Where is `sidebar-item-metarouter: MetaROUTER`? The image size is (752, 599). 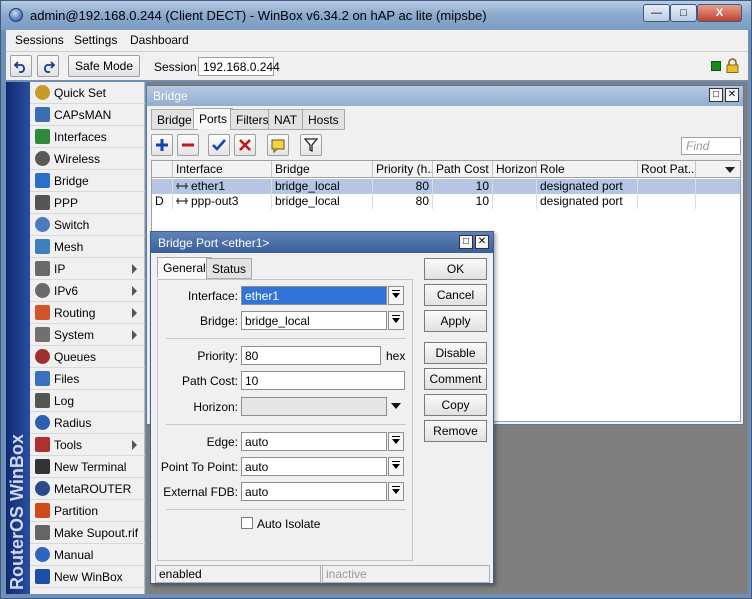 sidebar-item-metarouter: MetaROUTER is located at coordinates (87, 489).